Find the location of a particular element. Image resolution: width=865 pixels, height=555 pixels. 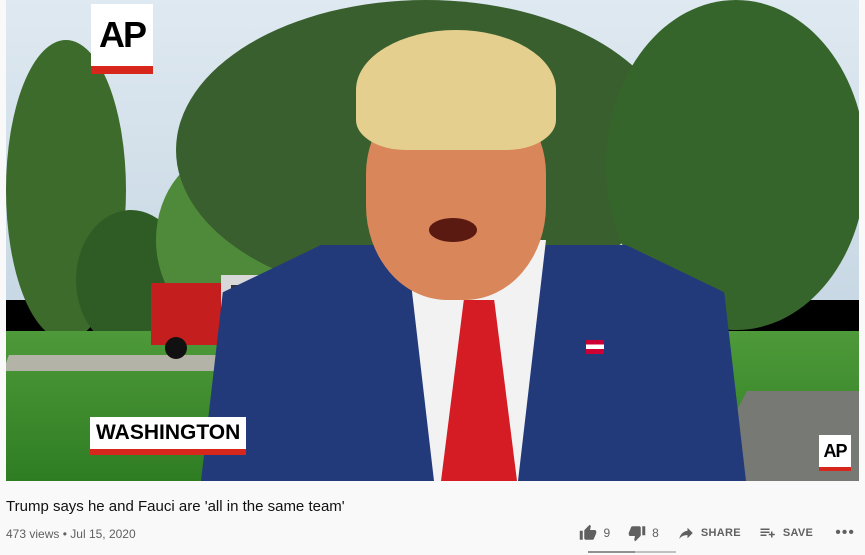

save-button: SAVE is located at coordinates (786, 533).